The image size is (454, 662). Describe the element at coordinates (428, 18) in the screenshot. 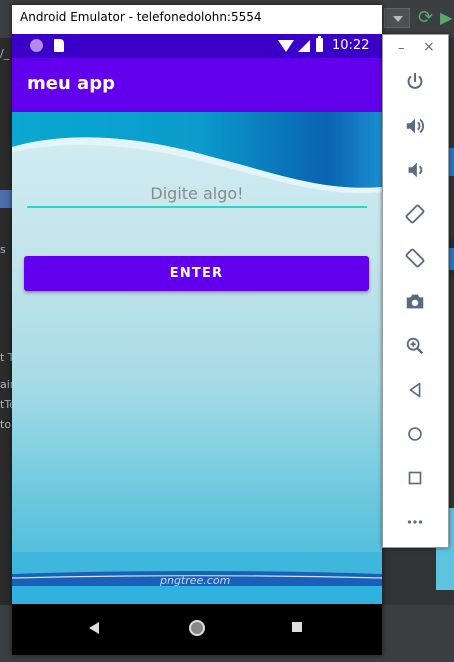

I see `ide-refresh-icon: ⟳` at that location.